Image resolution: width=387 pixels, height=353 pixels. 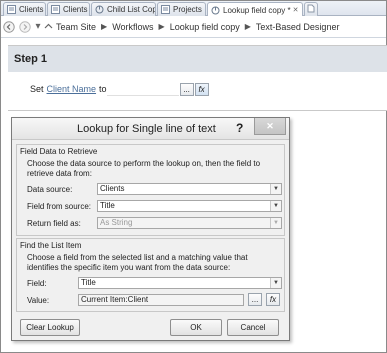 What do you see at coordinates (205, 27) in the screenshot?
I see `breadcrumb-lookup-field-copy: Lookup field copy` at bounding box center [205, 27].